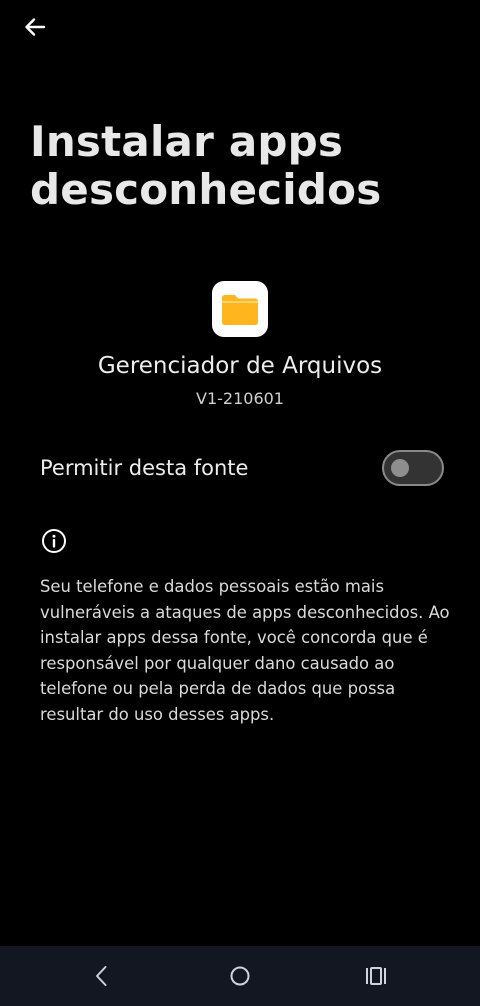 This screenshot has height=1006, width=480. Describe the element at coordinates (413, 468) in the screenshot. I see `allow-from-source-toggle` at that location.